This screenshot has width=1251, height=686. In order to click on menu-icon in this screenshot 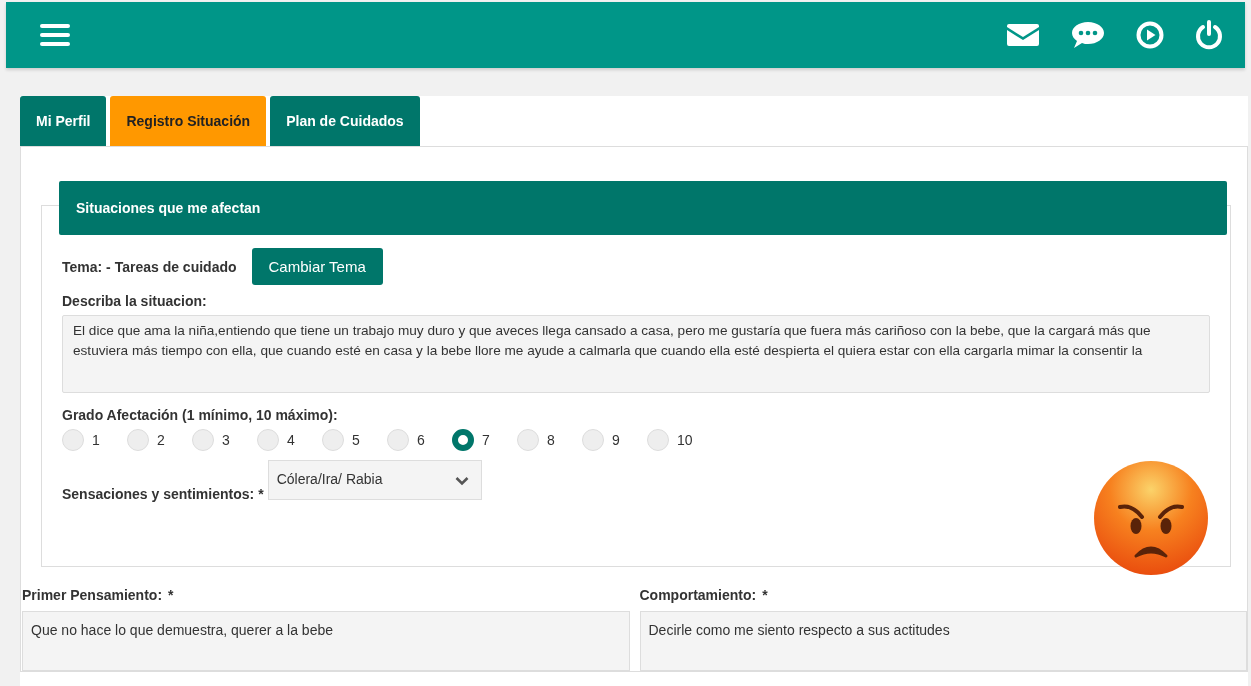, I will do `click(55, 35)`.